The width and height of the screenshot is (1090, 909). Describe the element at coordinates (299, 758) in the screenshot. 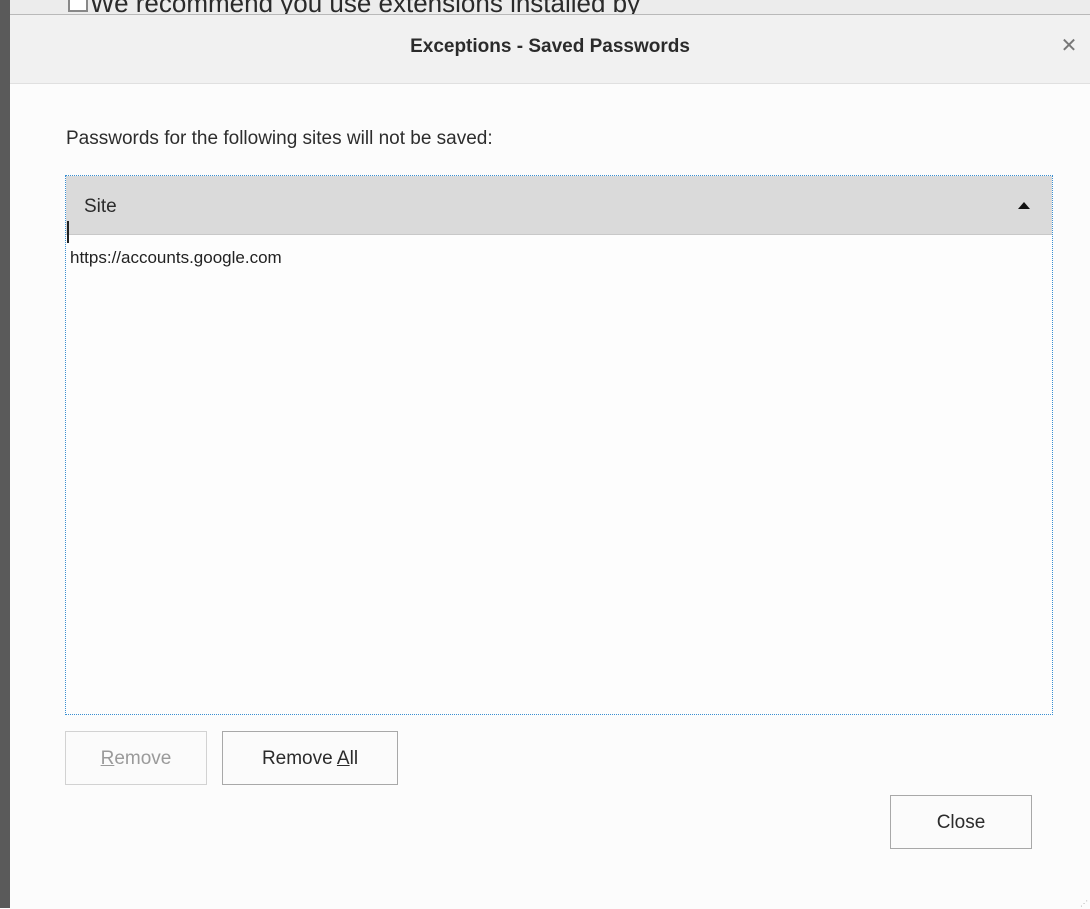

I see `remove-all-button-prefix: Remove` at that location.